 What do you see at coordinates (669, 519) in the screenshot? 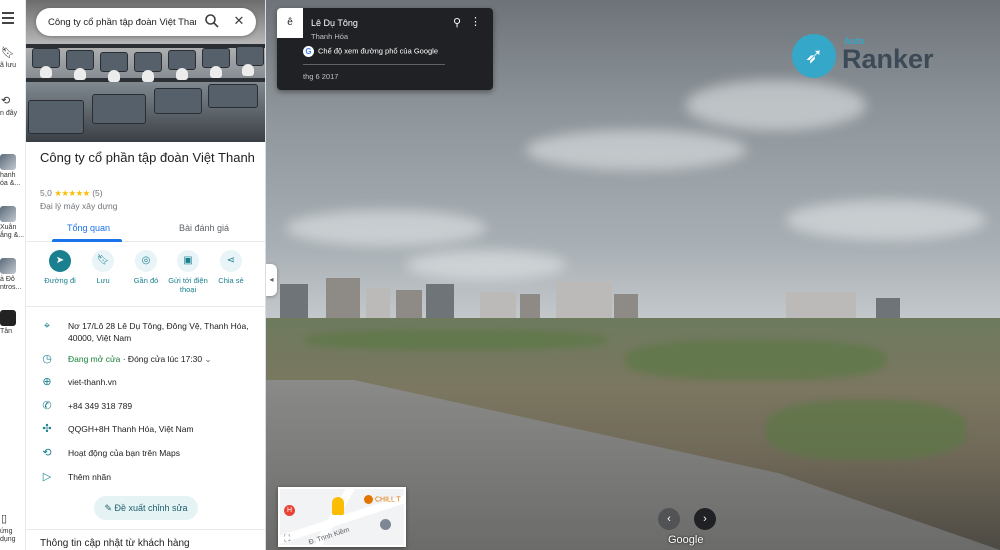
I see `previous-arrow-button: ‹` at bounding box center [669, 519].